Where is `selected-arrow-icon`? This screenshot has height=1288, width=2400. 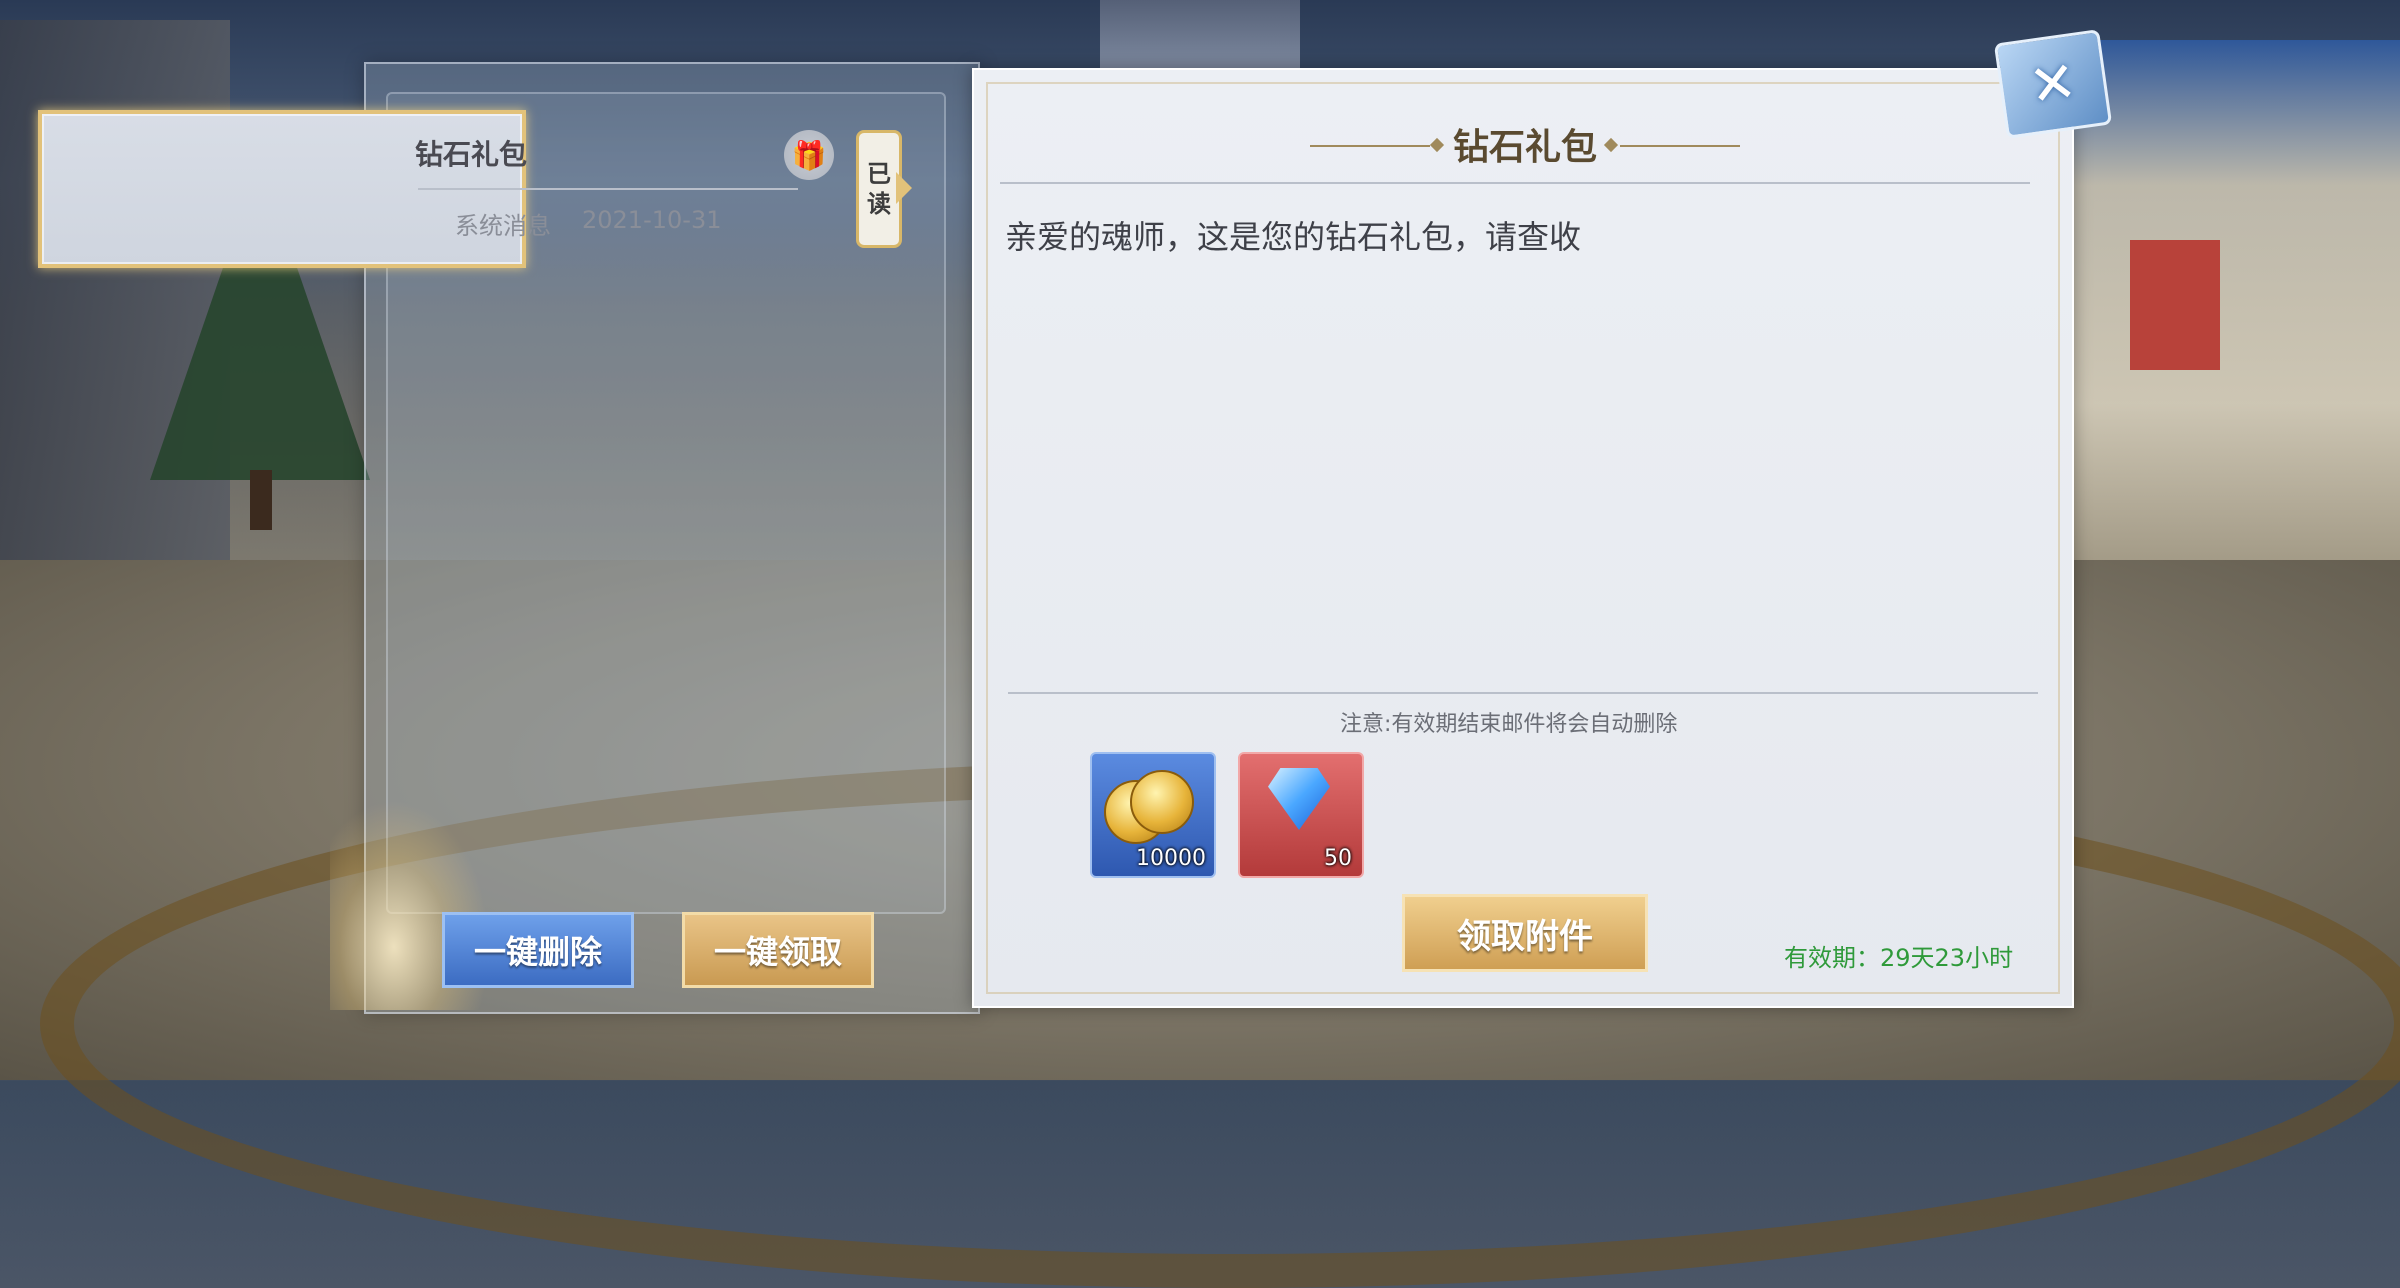 selected-arrow-icon is located at coordinates (904, 188).